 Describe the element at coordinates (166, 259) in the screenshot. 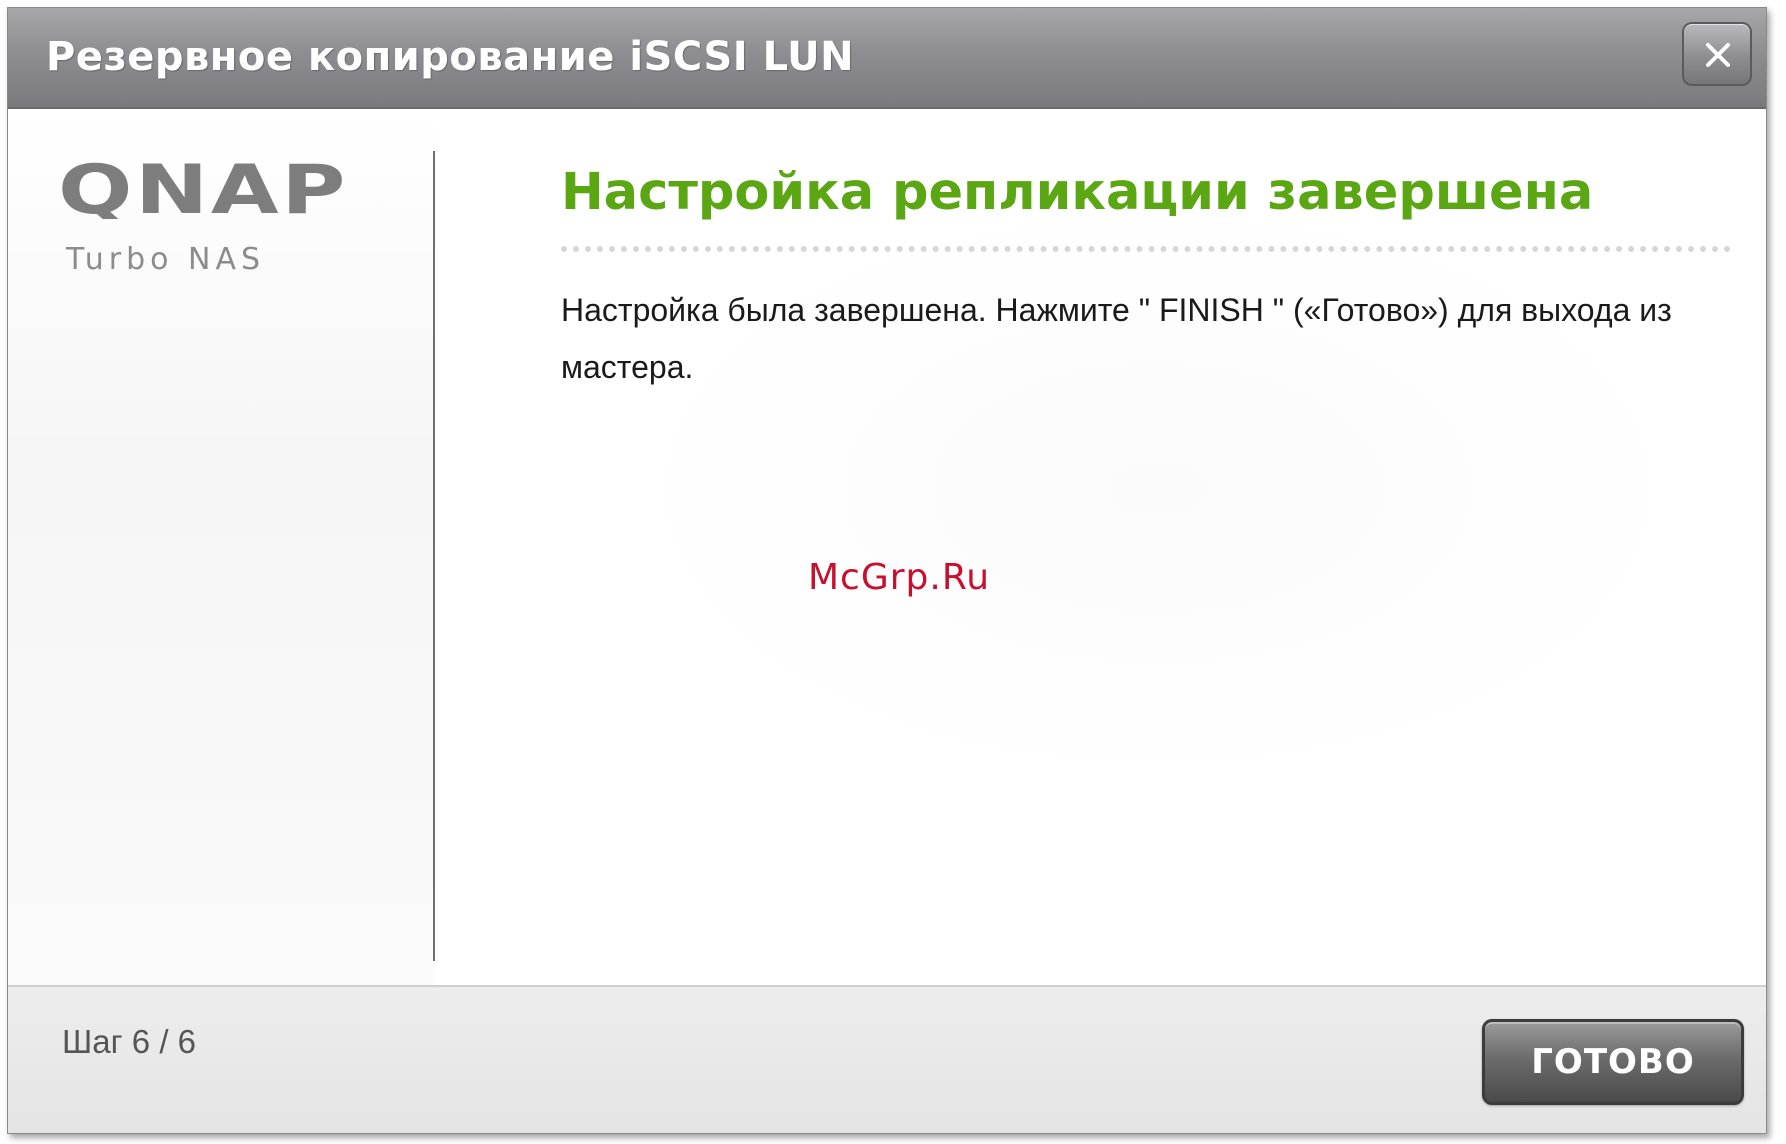

I see `logo-subtitle: Turbo NAS` at that location.